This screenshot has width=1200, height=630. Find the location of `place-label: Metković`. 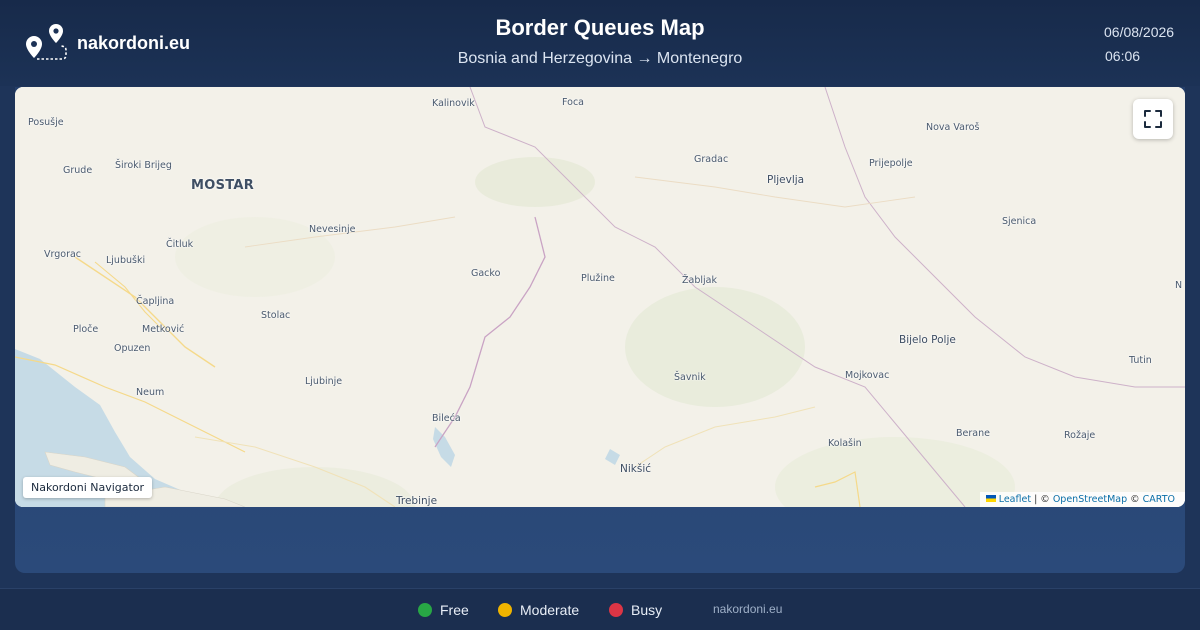

place-label: Metković is located at coordinates (163, 329).